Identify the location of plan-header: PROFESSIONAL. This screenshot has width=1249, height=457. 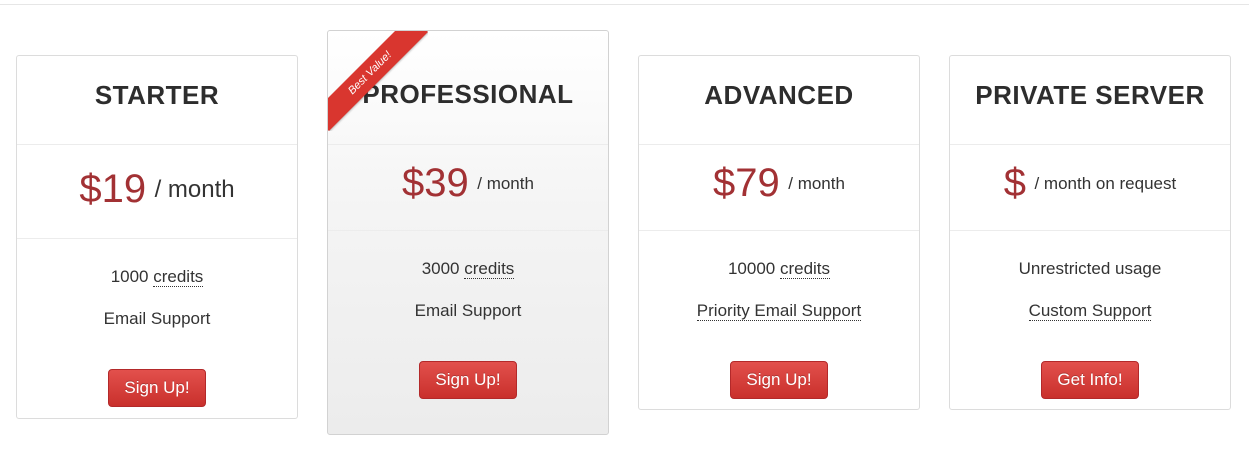
(468, 88).